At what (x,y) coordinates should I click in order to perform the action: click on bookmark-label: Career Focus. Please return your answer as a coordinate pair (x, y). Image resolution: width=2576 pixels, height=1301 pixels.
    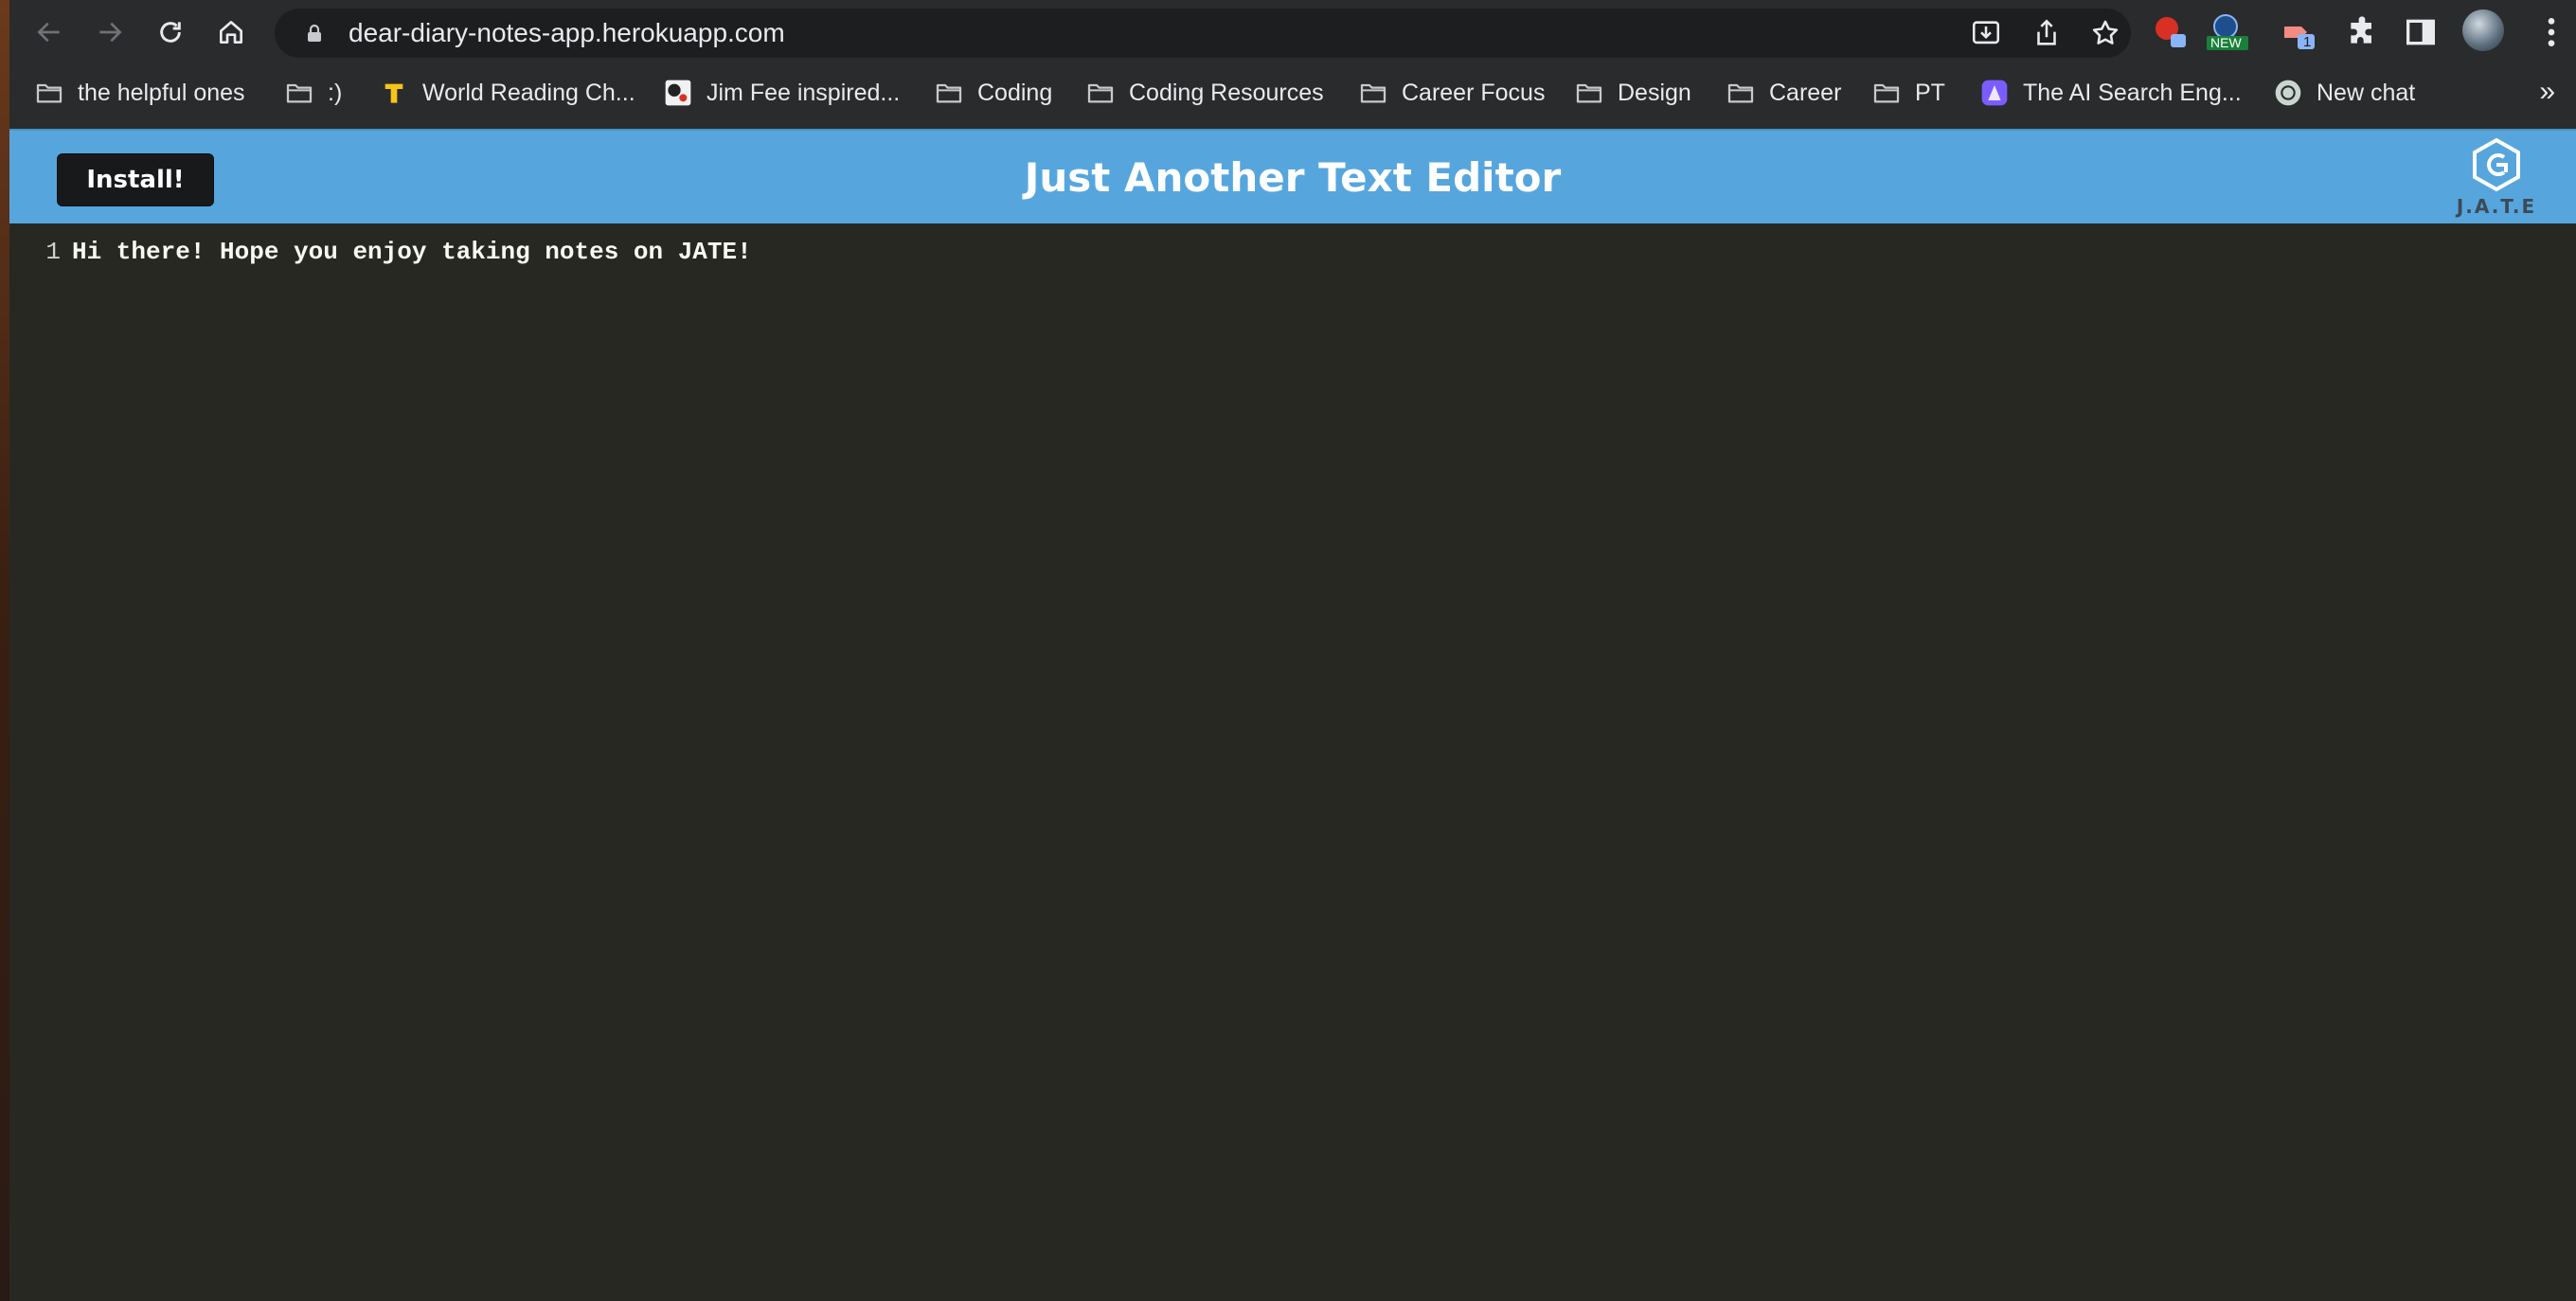
    Looking at the image, I should click on (1474, 92).